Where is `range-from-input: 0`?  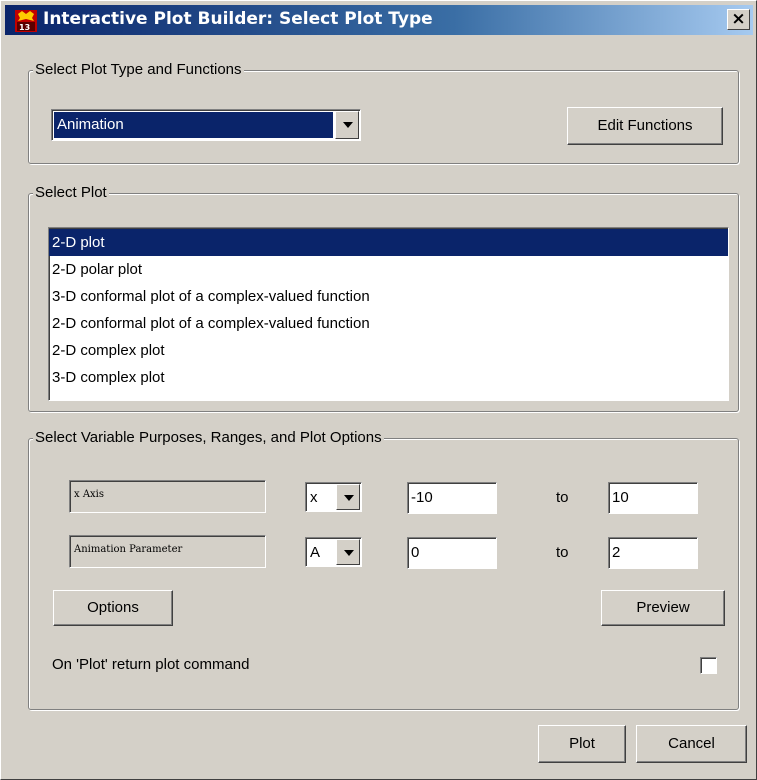 range-from-input: 0 is located at coordinates (452, 553).